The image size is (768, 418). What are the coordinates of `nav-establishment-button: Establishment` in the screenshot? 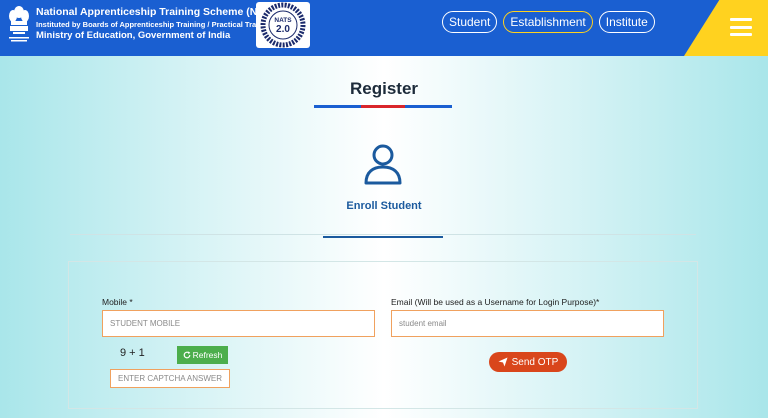 It's located at (548, 22).